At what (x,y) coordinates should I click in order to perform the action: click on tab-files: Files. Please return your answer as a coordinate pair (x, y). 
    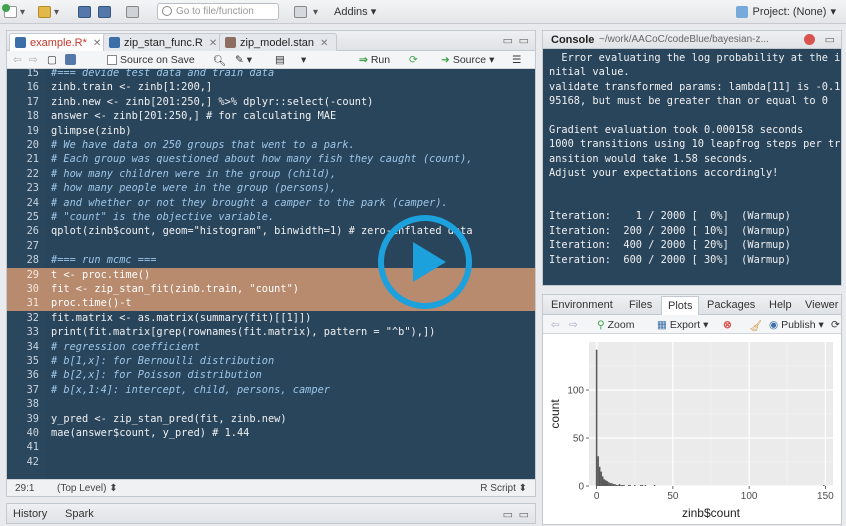
    Looking at the image, I should click on (640, 305).